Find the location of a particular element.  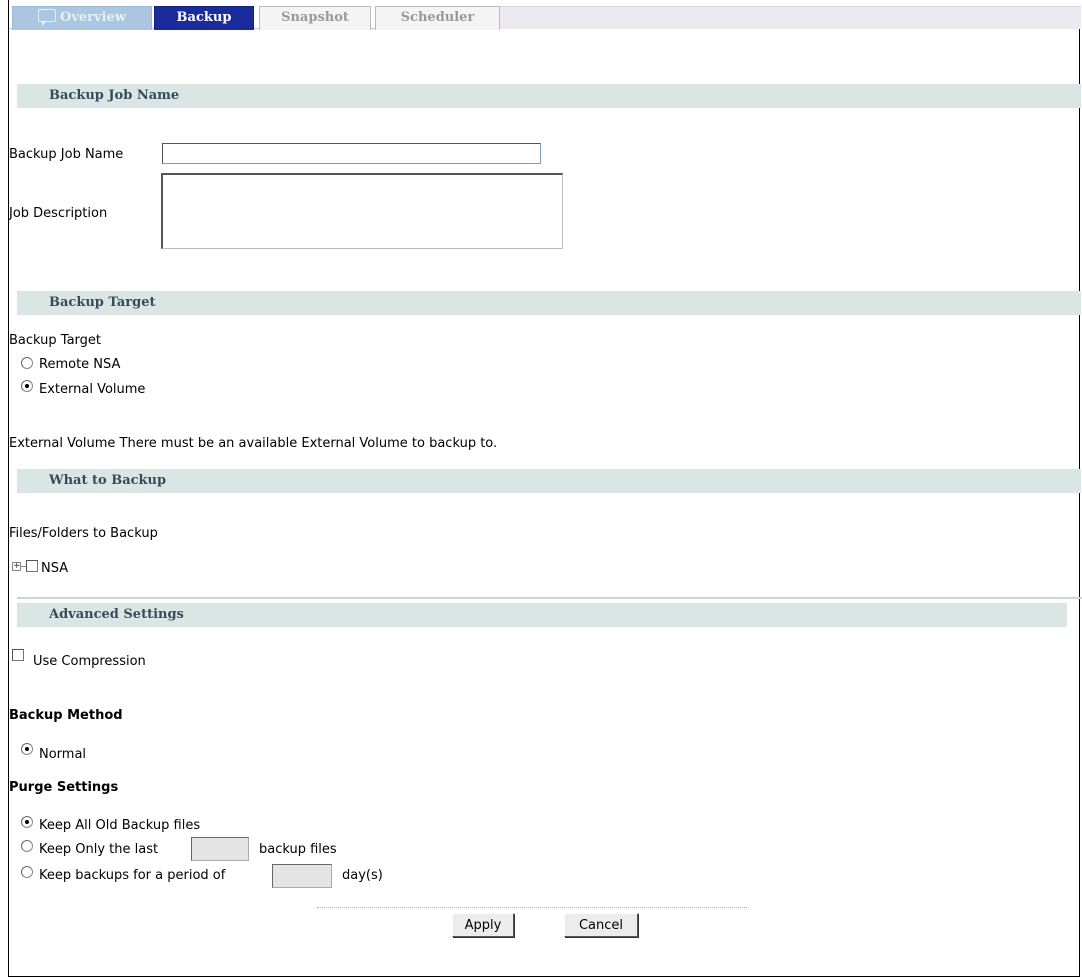

remote-nsa-label: Remote NSA is located at coordinates (80, 364).